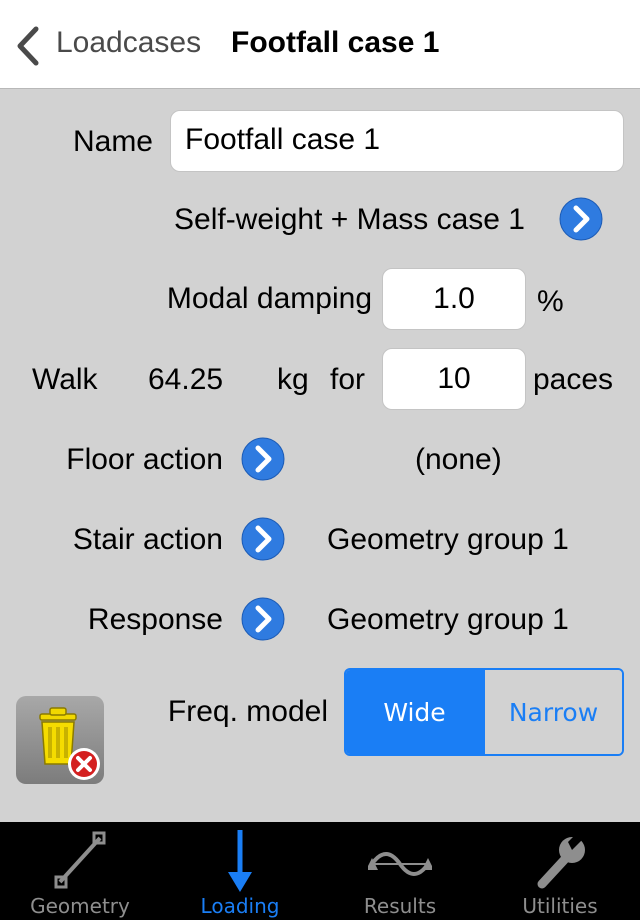  Describe the element at coordinates (550, 301) in the screenshot. I see `damping-unit: %` at that location.